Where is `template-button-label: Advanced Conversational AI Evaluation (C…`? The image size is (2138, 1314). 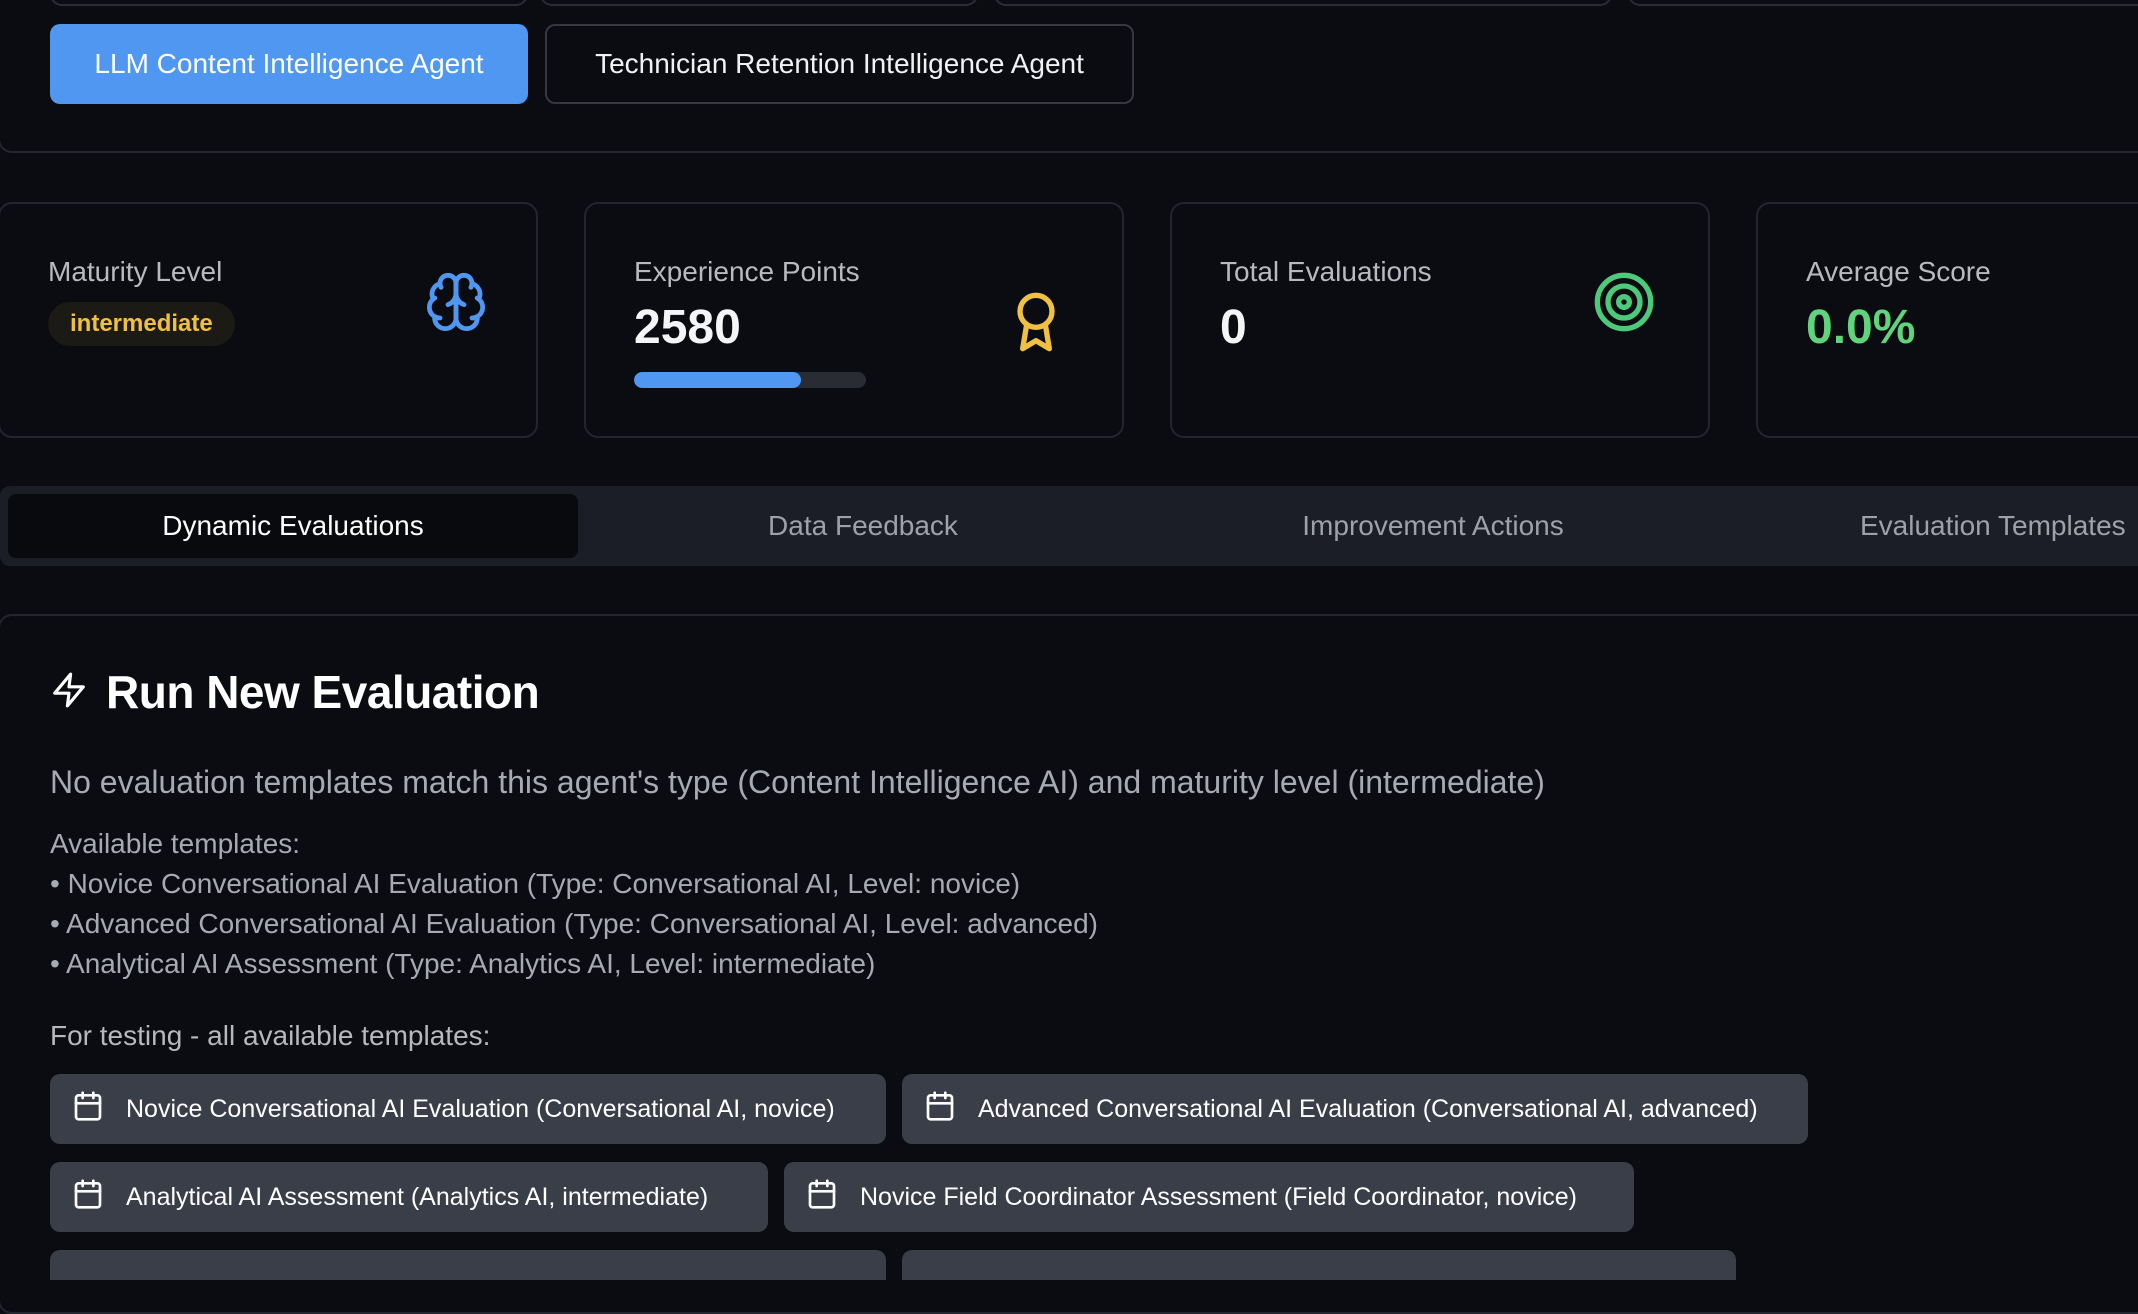 template-button-label: Advanced Conversational AI Evaluation (C… is located at coordinates (1368, 1108).